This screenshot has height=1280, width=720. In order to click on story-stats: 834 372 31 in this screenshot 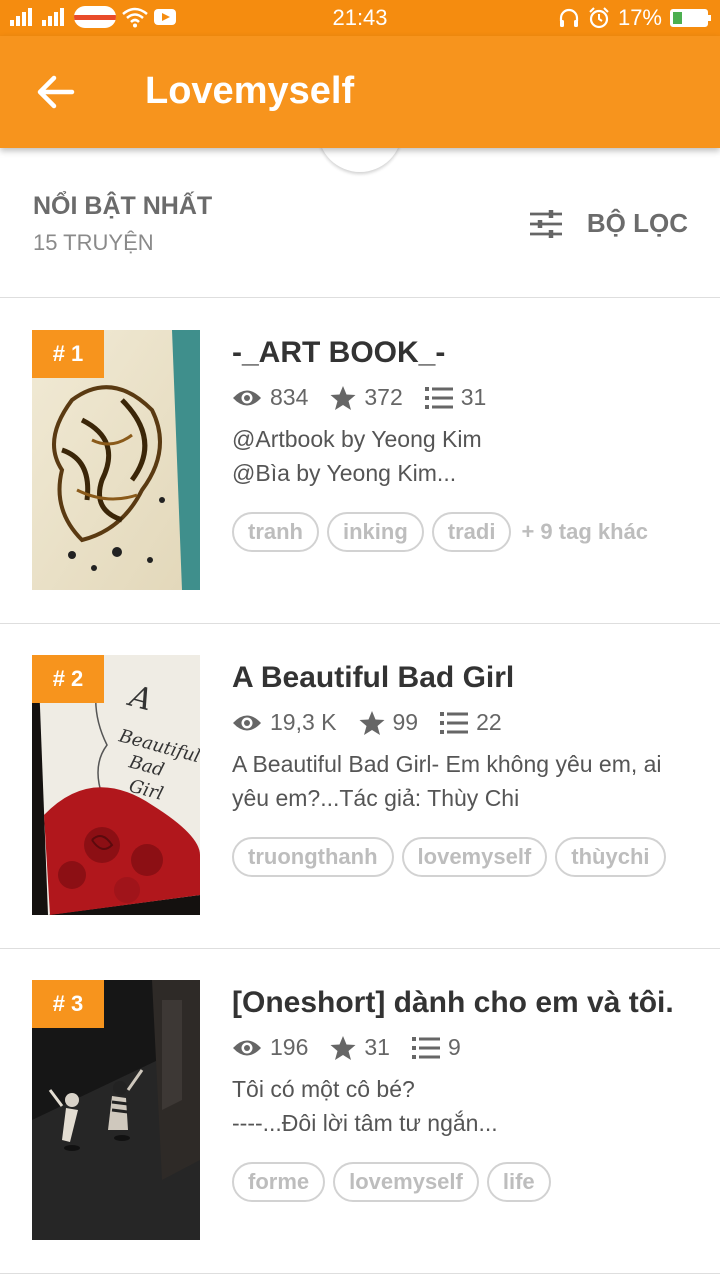, I will do `click(370, 397)`.